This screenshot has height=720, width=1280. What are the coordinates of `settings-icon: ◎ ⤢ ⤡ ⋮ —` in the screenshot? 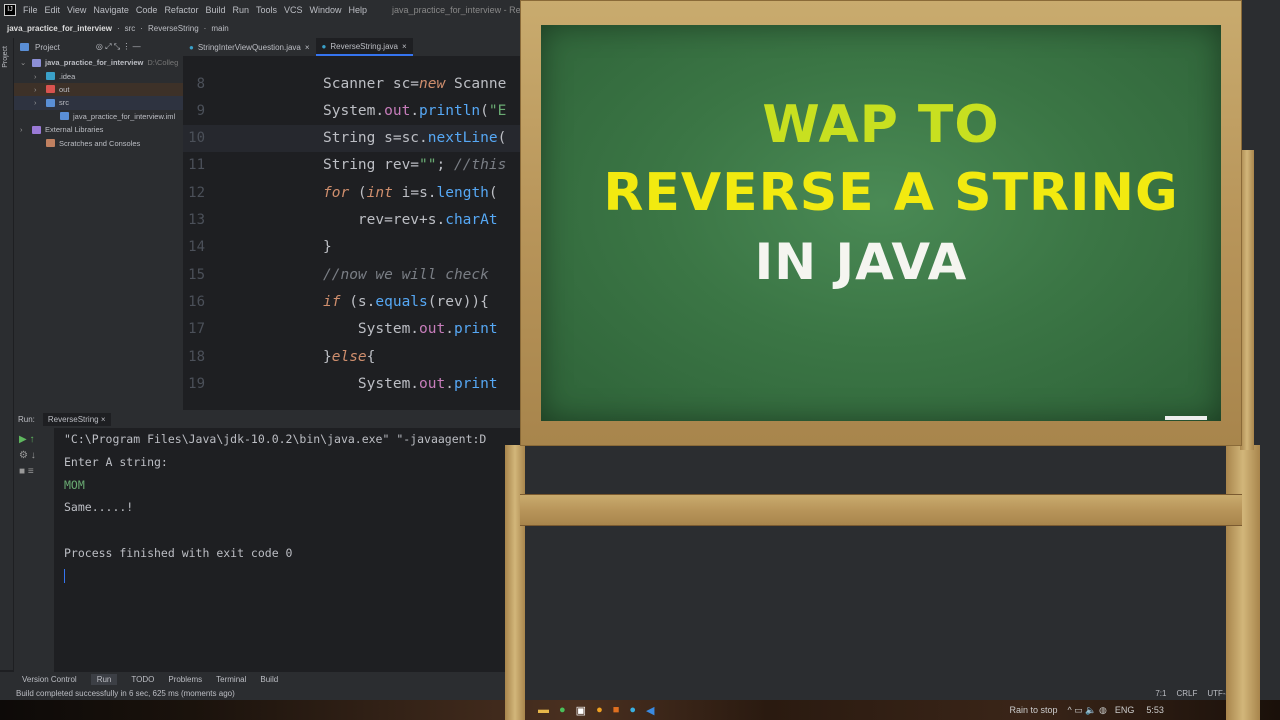 It's located at (118, 47).